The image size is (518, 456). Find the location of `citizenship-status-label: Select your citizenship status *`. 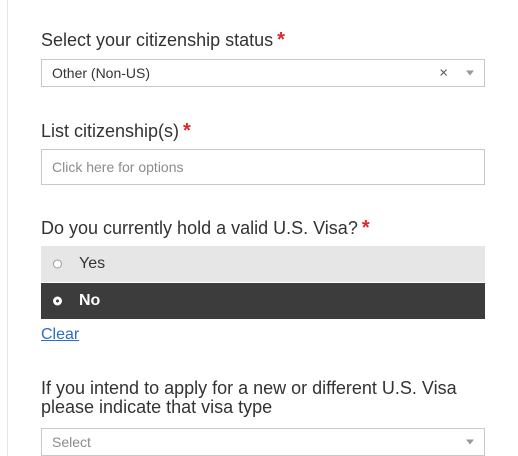

citizenship-status-label: Select your citizenship status * is located at coordinates (163, 40).